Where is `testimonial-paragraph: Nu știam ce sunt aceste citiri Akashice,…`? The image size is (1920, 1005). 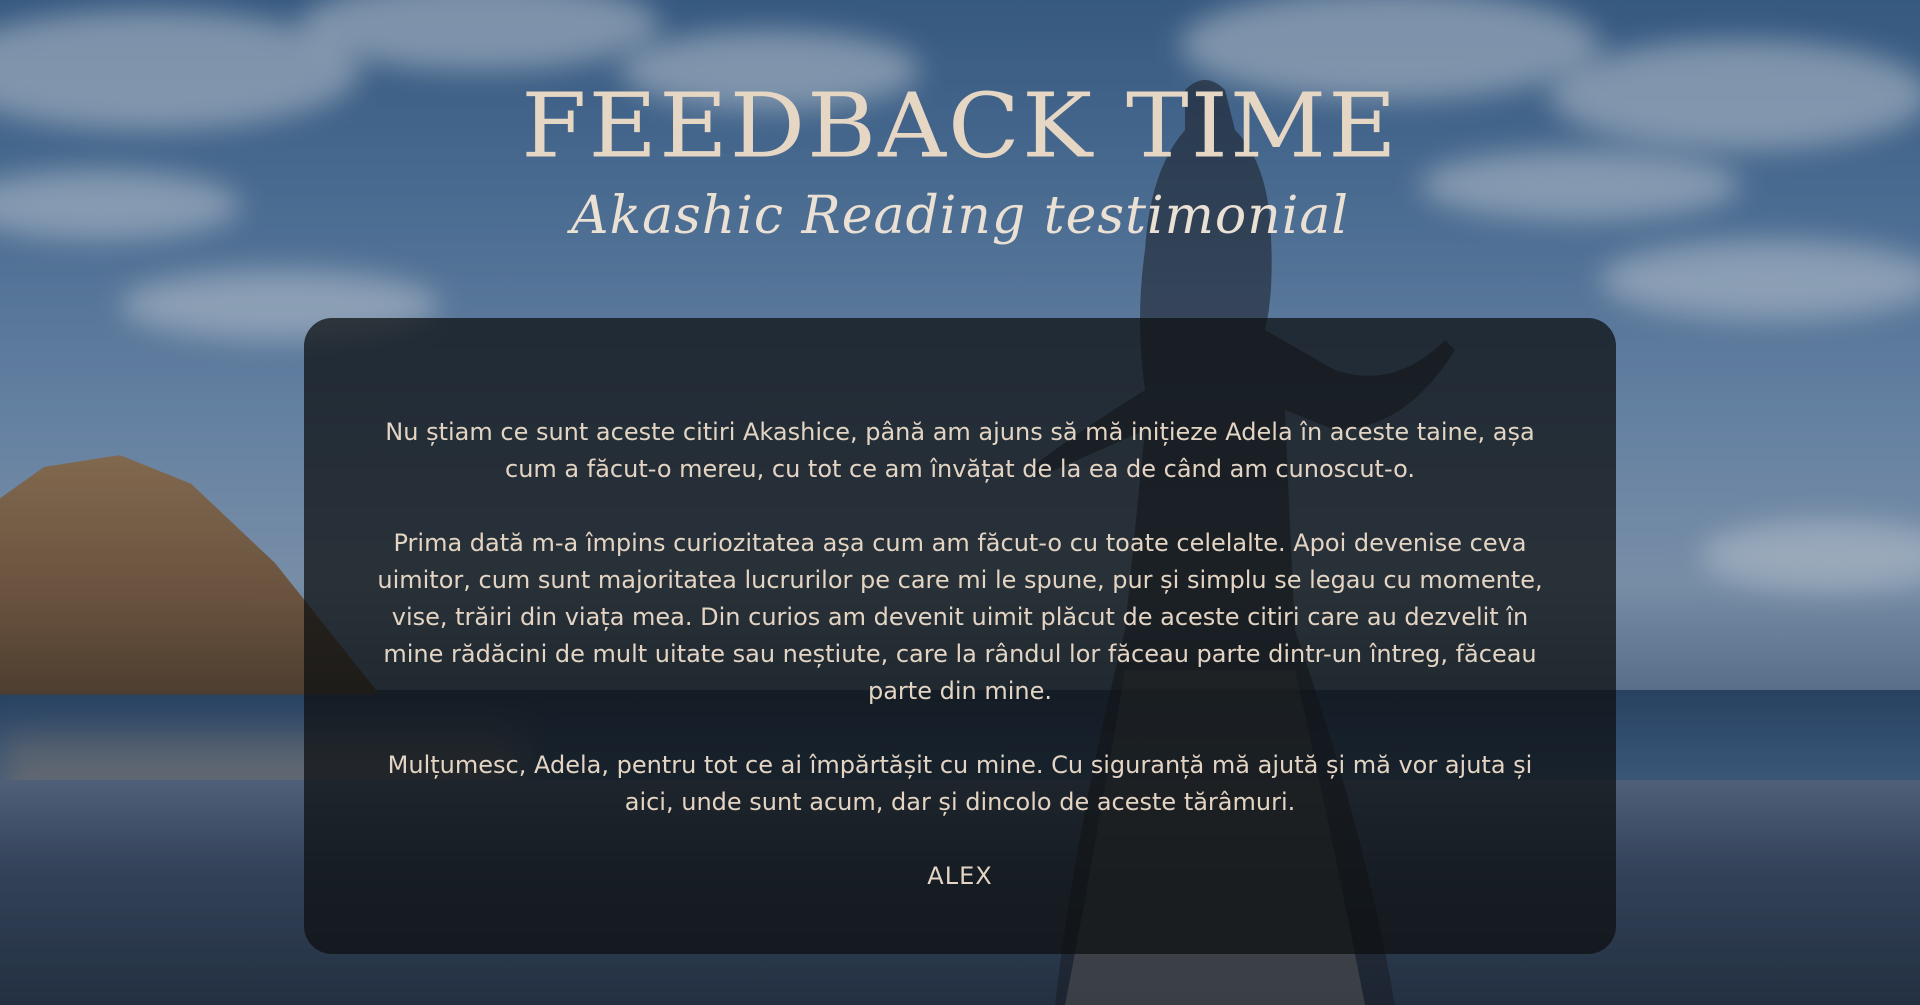
testimonial-paragraph: Nu știam ce sunt aceste citiri Akashice,… is located at coordinates (960, 450).